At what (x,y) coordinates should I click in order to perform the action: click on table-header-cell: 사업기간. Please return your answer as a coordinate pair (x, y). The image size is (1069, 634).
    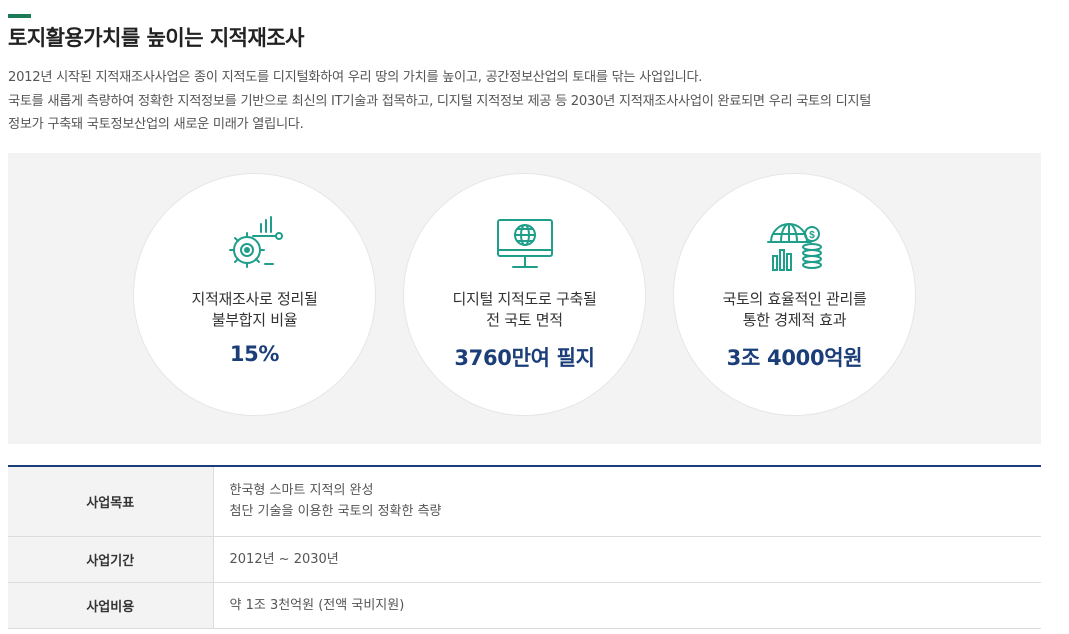
    Looking at the image, I should click on (111, 559).